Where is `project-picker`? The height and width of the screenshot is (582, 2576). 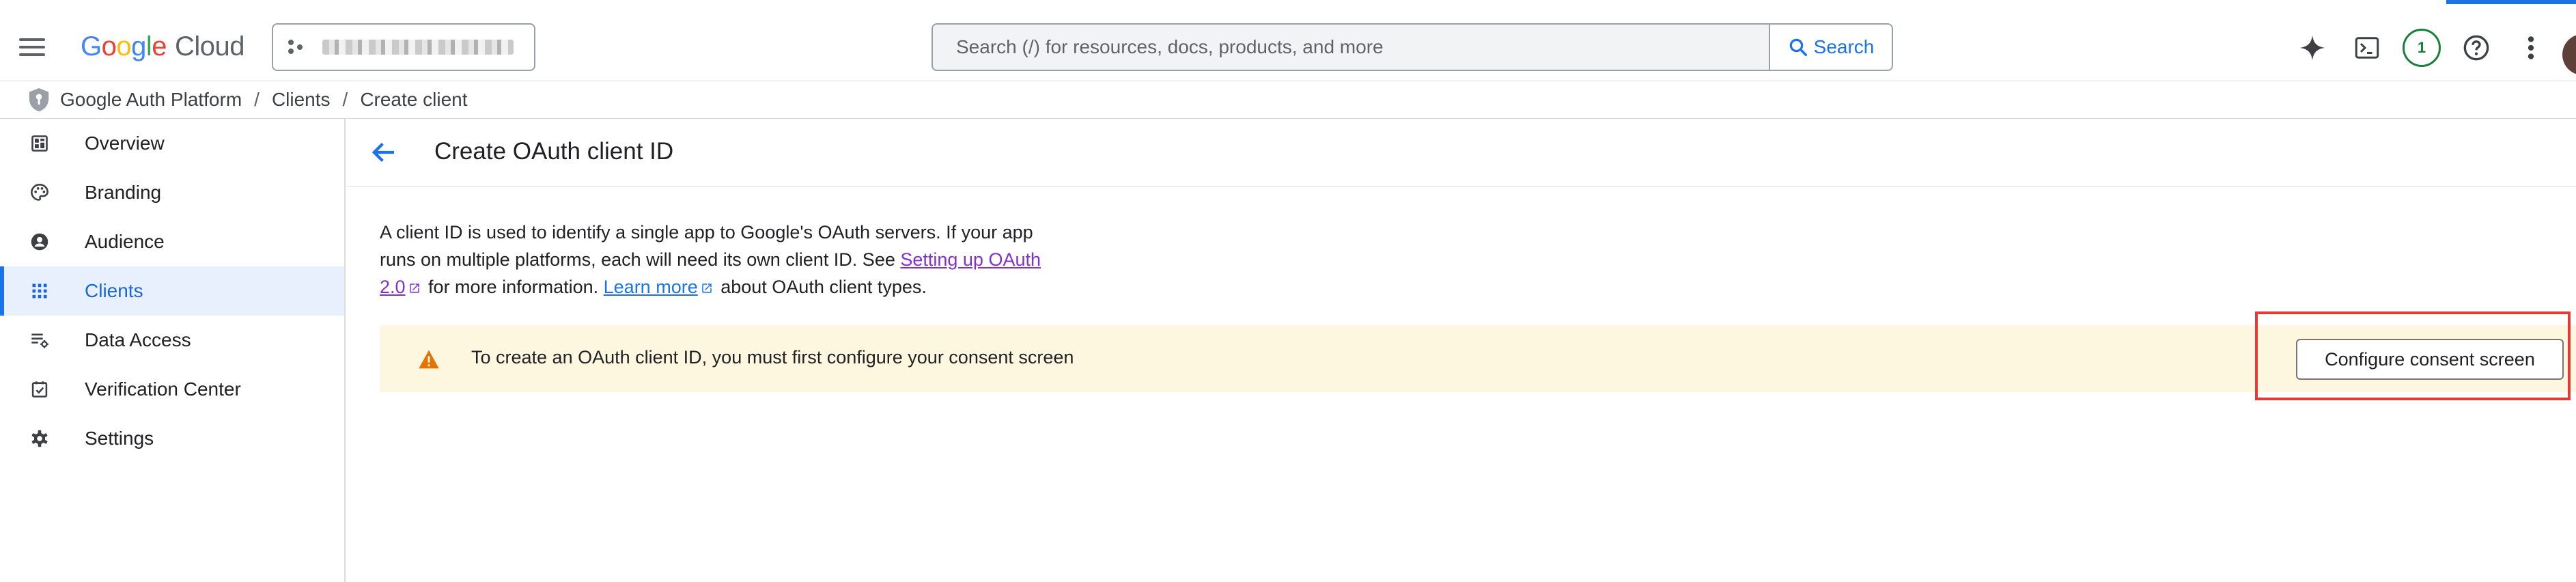
project-picker is located at coordinates (403, 47).